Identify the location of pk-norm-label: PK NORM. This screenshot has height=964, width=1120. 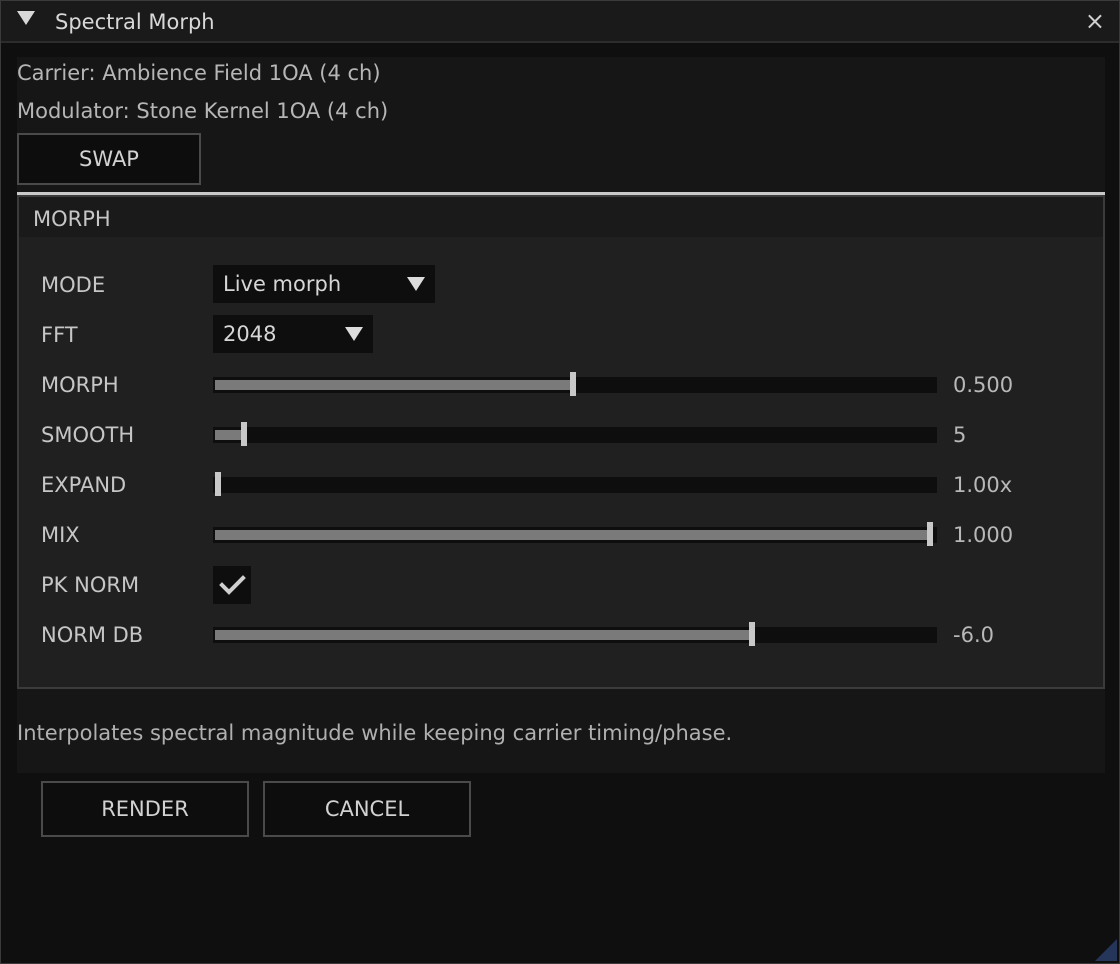
(90, 585).